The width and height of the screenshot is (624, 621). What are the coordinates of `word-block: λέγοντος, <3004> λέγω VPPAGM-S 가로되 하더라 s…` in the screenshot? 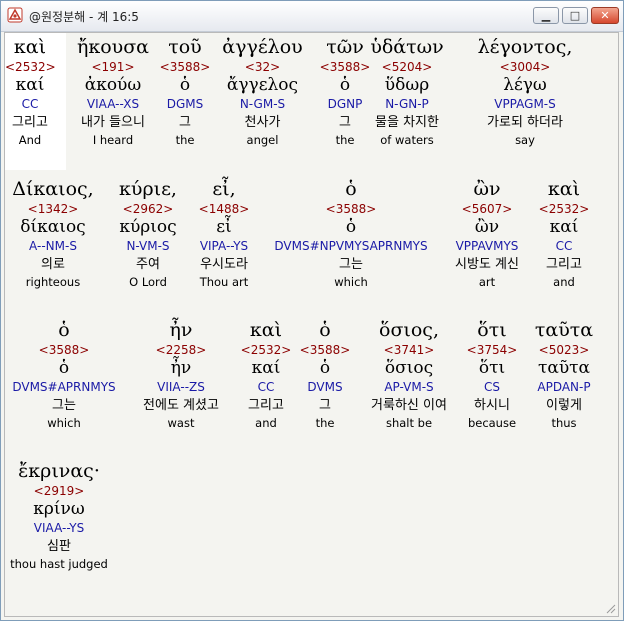 It's located at (525, 92).